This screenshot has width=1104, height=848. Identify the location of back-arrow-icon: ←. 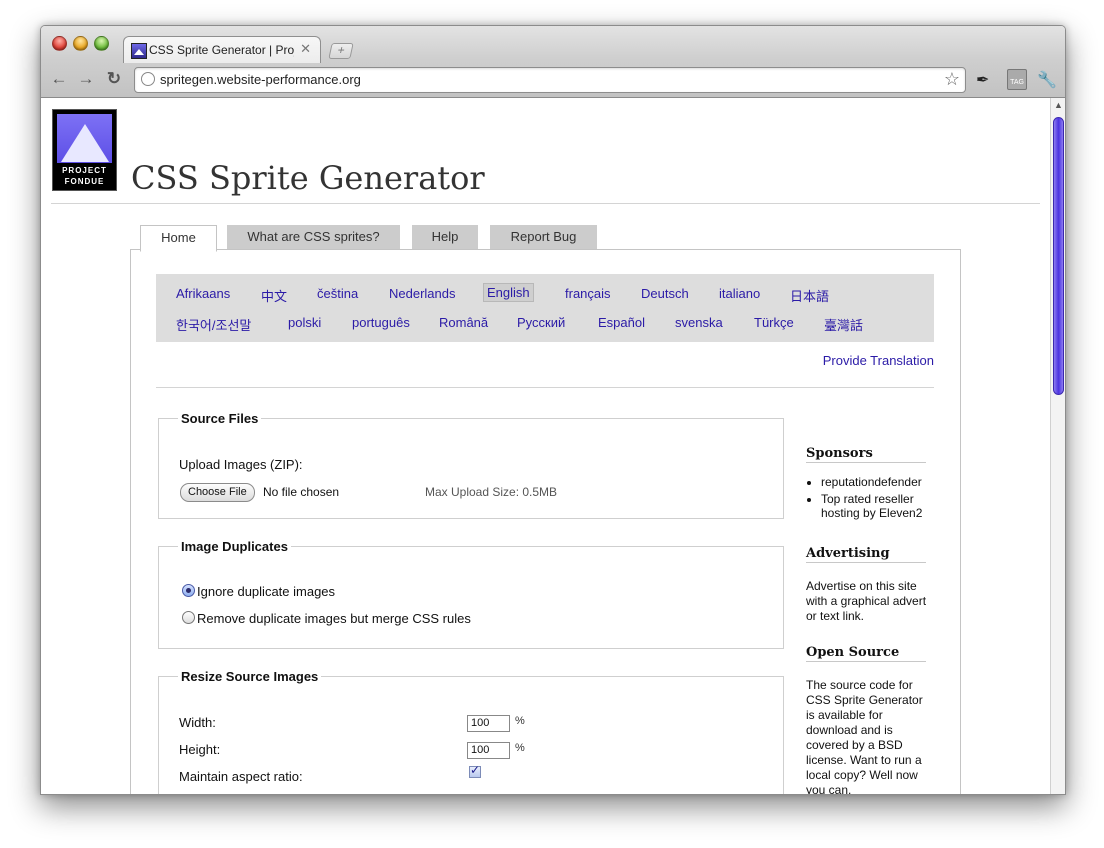
(59, 79).